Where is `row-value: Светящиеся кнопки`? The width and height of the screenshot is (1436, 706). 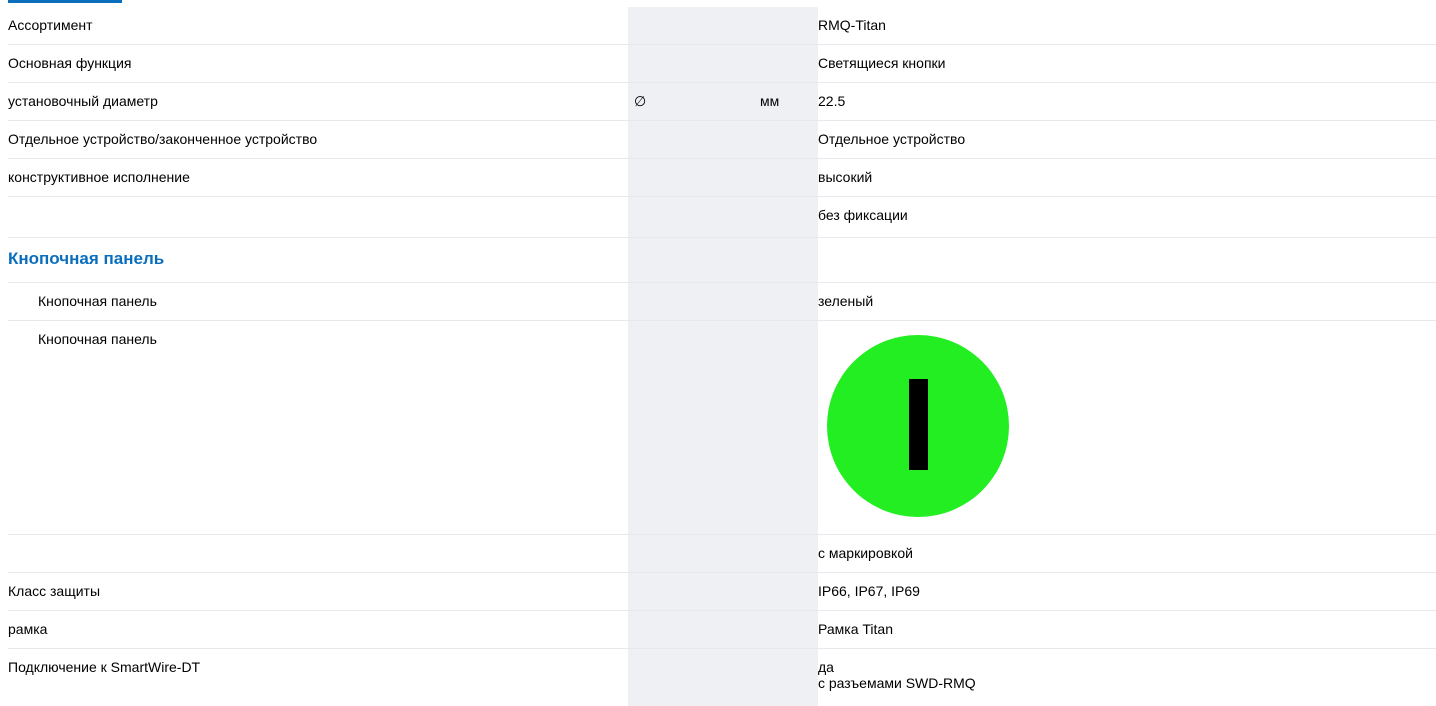
row-value: Светящиеся кнопки is located at coordinates (882, 63).